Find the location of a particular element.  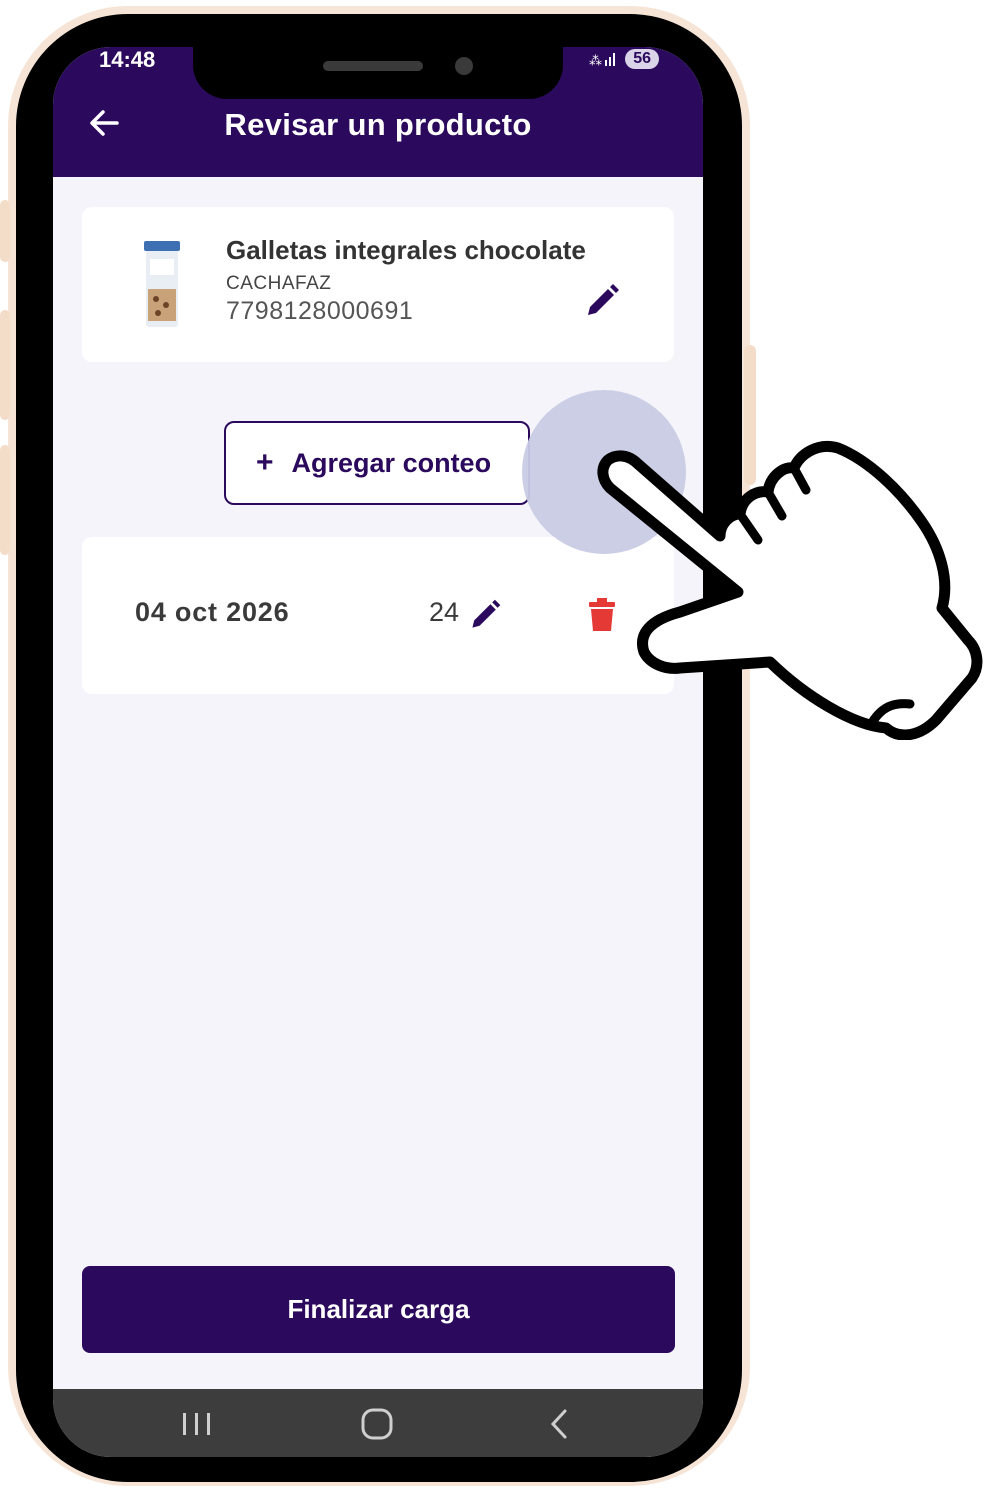

product-image is located at coordinates (162, 284).